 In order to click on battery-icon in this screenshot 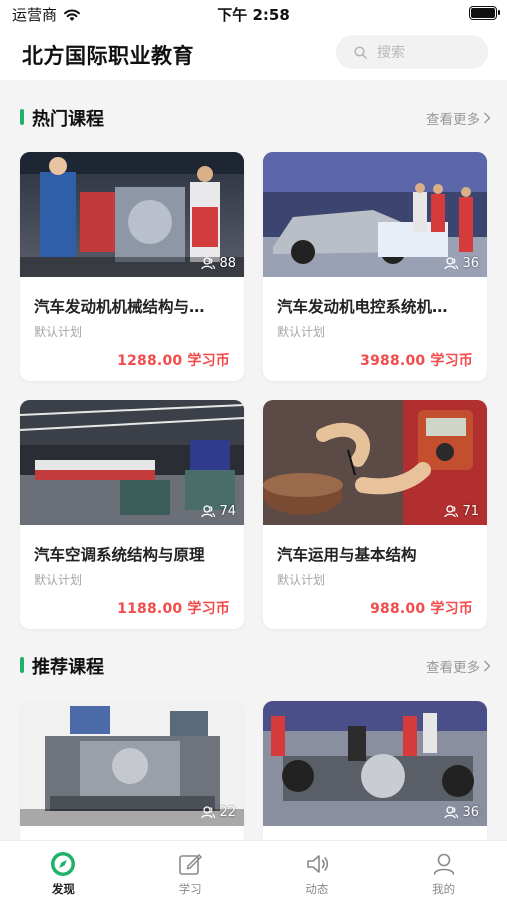, I will do `click(484, 13)`.